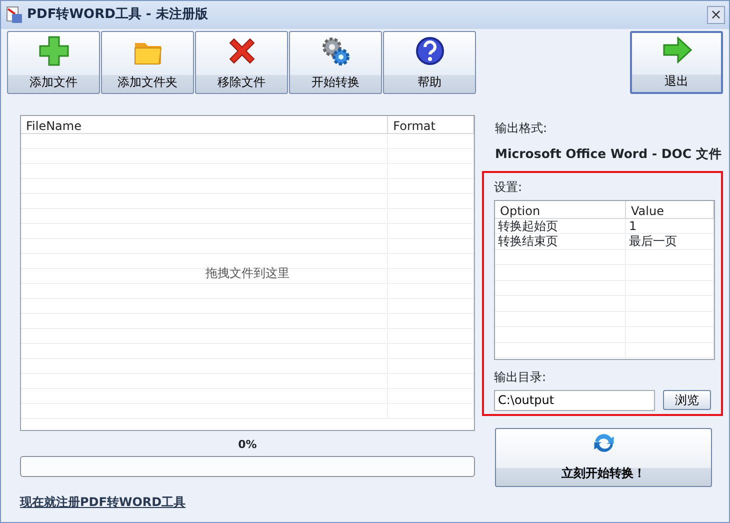 The height and width of the screenshot is (523, 730). What do you see at coordinates (574, 400) in the screenshot?
I see `output-dir-field: C:\output` at bounding box center [574, 400].